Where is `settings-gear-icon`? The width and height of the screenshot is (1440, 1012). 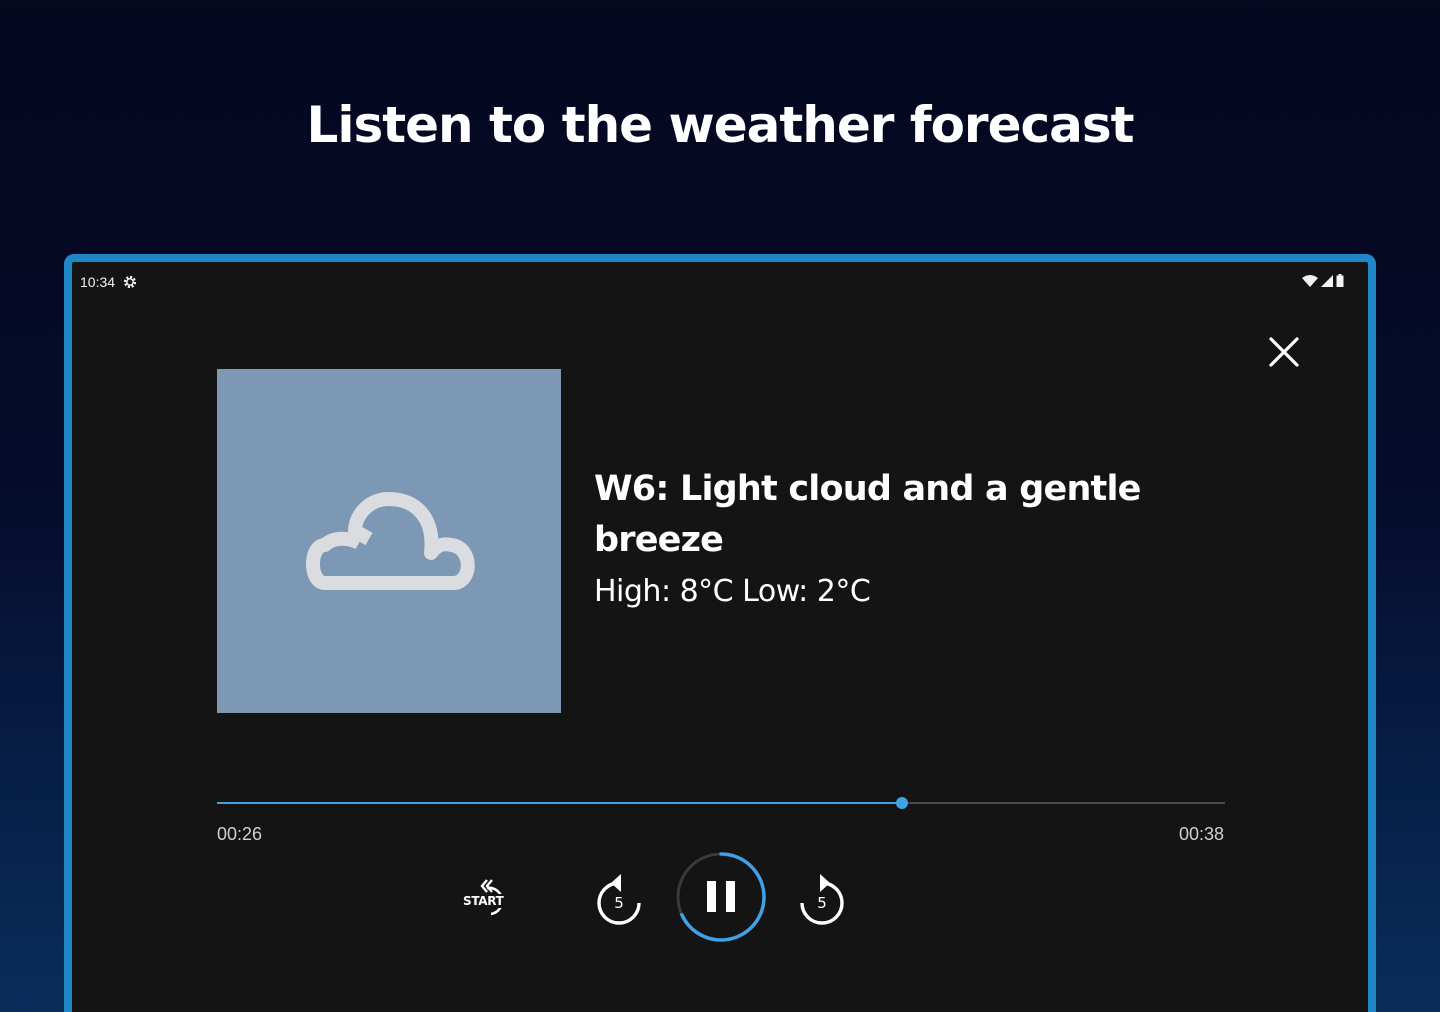
settings-gear-icon is located at coordinates (130, 282).